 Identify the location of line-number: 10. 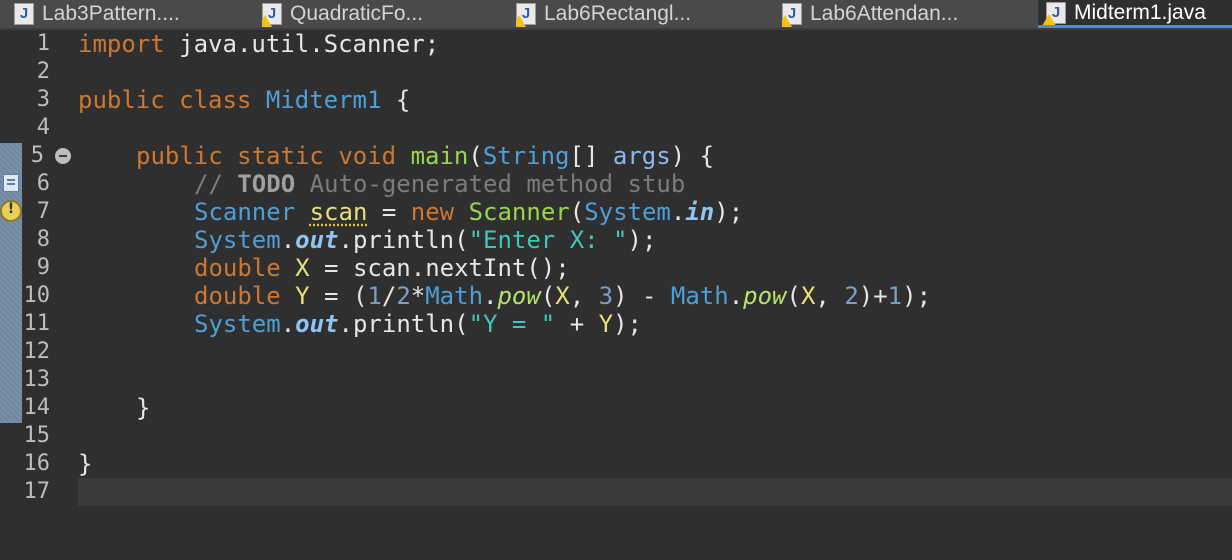
(37, 295).